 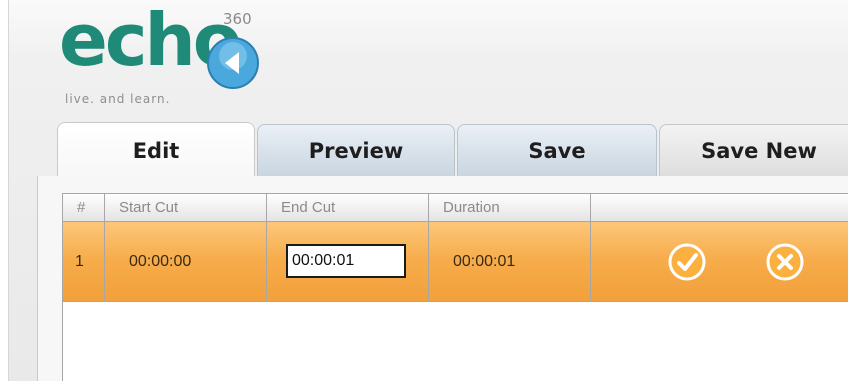 What do you see at coordinates (118, 99) in the screenshot?
I see `logo-tagline: live. and learn.` at bounding box center [118, 99].